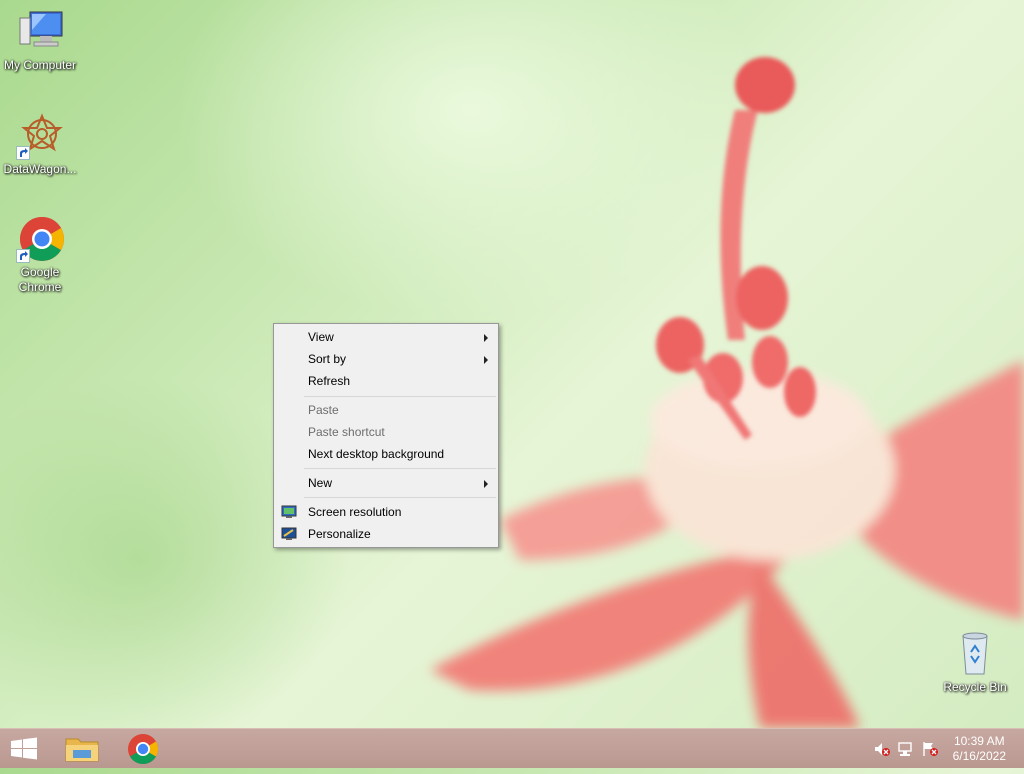  I want to click on desktop-icon-my-computer: My Computer, so click(40, 40).